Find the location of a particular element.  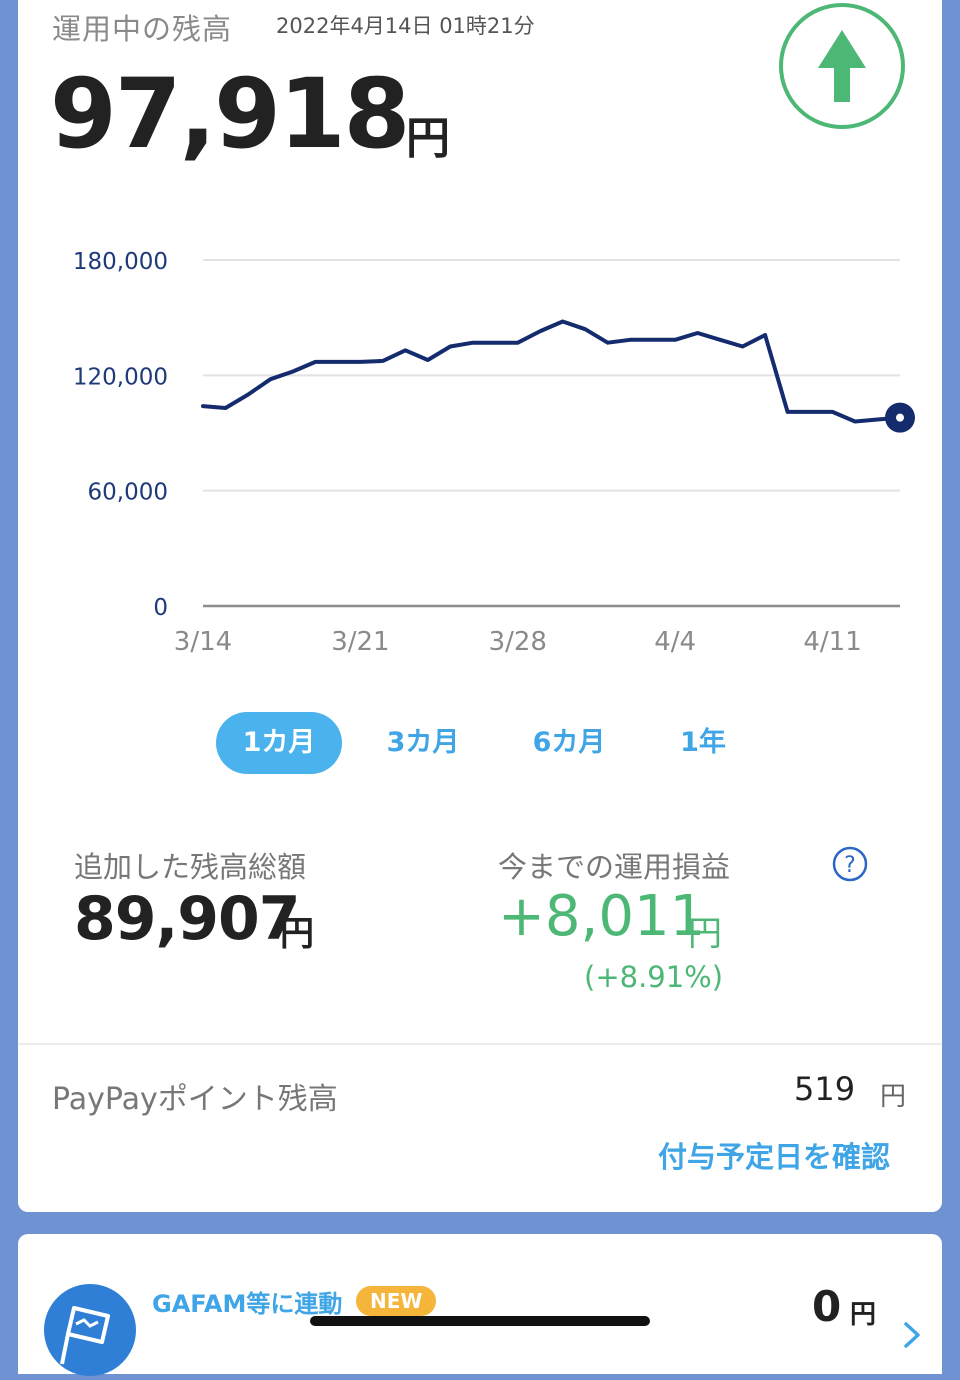

tab-6-months: 6カ月 is located at coordinates (569, 743).